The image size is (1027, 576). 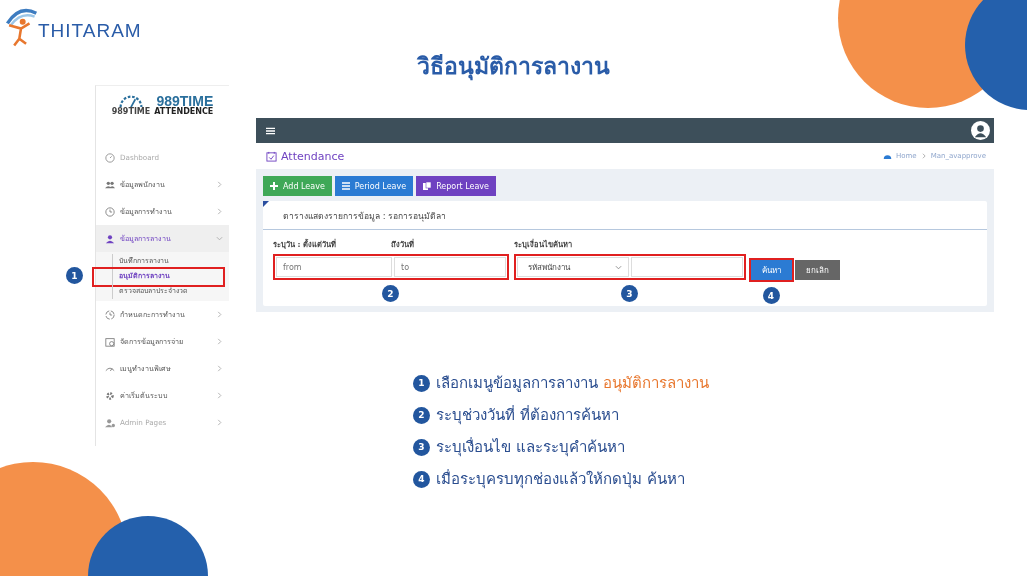 I want to click on brand-name: 989TIME, so click(x=185, y=101).